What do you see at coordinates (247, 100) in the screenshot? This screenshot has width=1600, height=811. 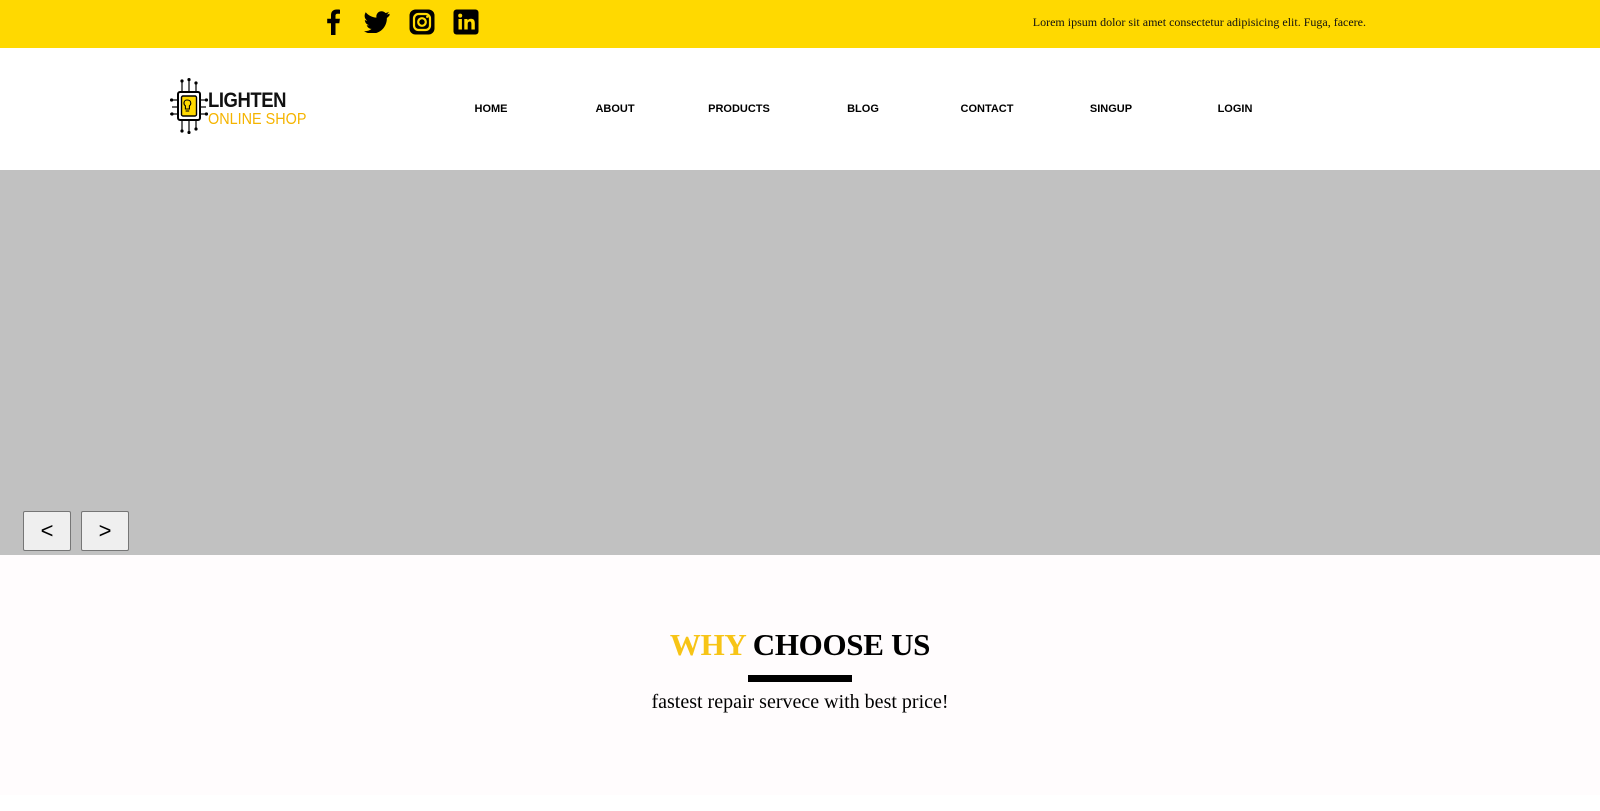 I see `logo-title: LIGHTEN` at bounding box center [247, 100].